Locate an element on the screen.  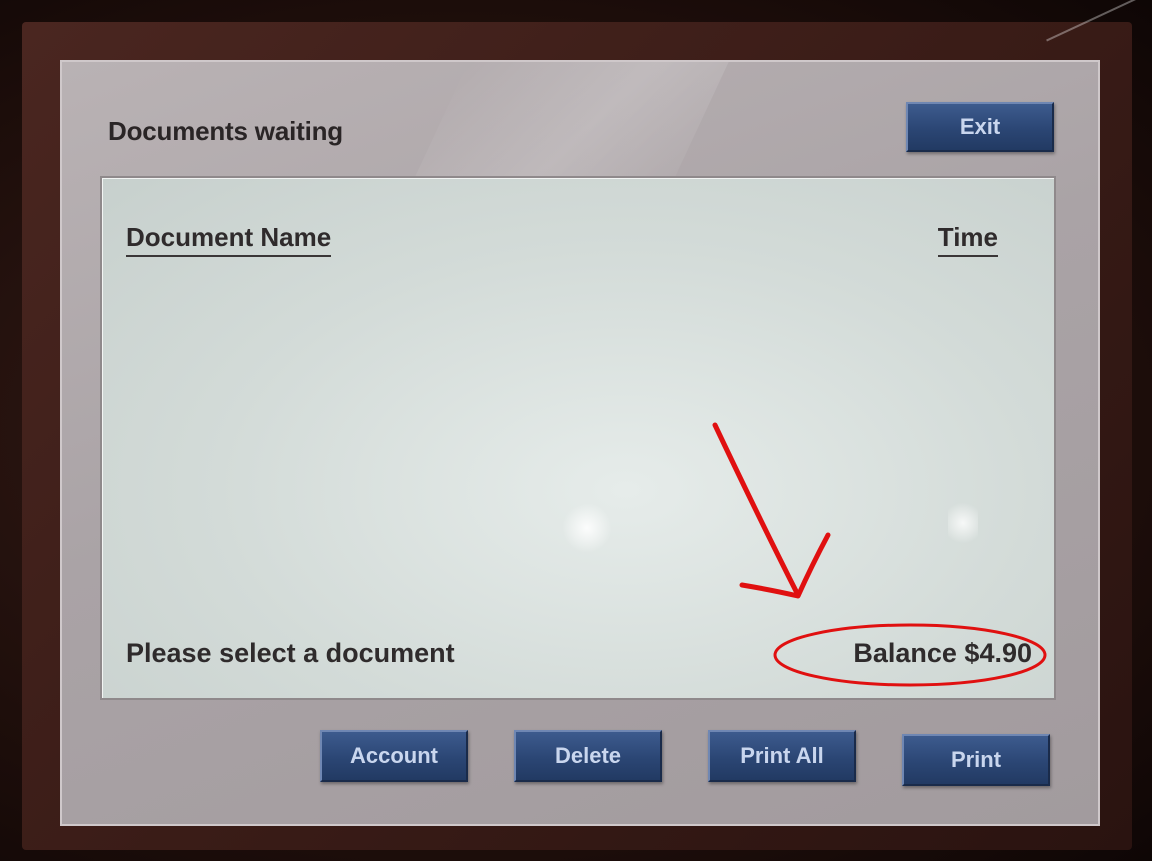
column-header-document-name: Document Name is located at coordinates (229, 239).